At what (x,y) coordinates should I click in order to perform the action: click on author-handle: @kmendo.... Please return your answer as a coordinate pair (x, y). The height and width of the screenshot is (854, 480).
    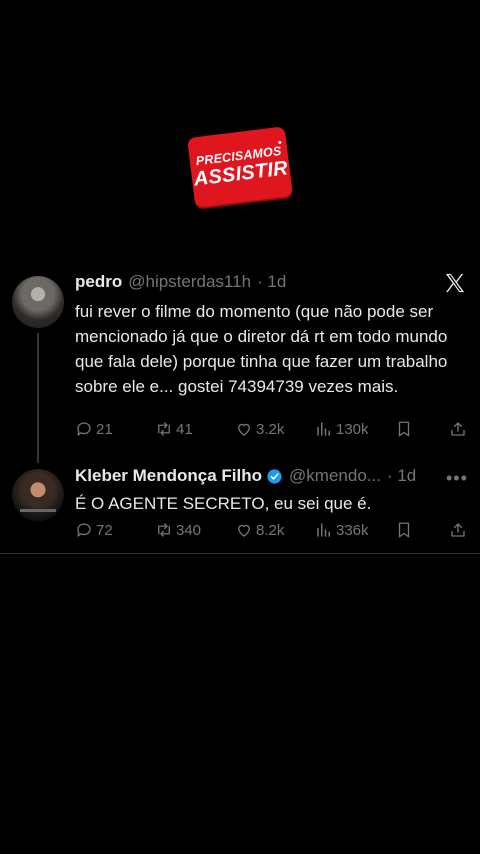
    Looking at the image, I should click on (335, 476).